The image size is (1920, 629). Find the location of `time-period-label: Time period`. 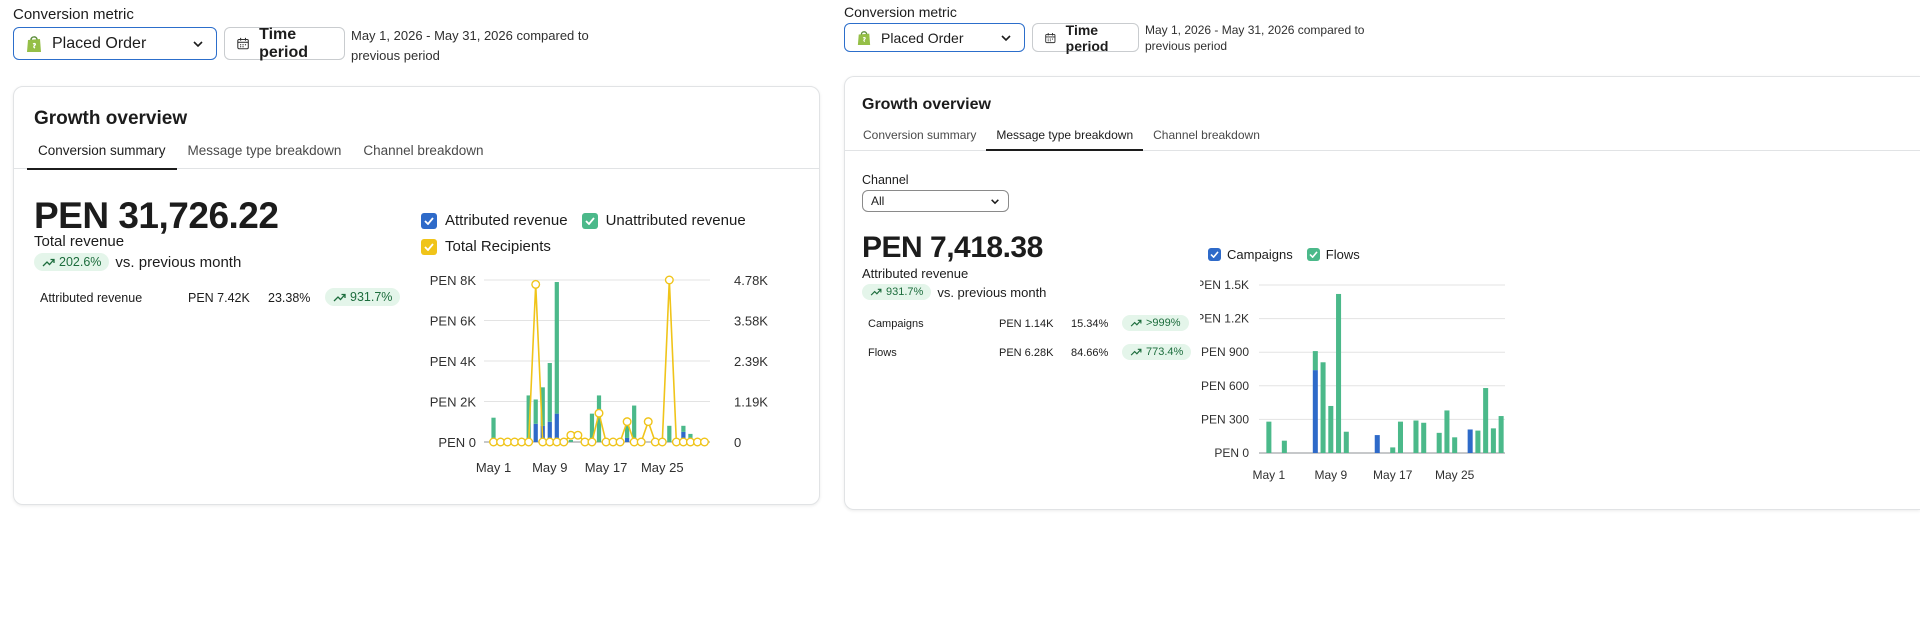

time-period-label: Time period is located at coordinates (1087, 37).